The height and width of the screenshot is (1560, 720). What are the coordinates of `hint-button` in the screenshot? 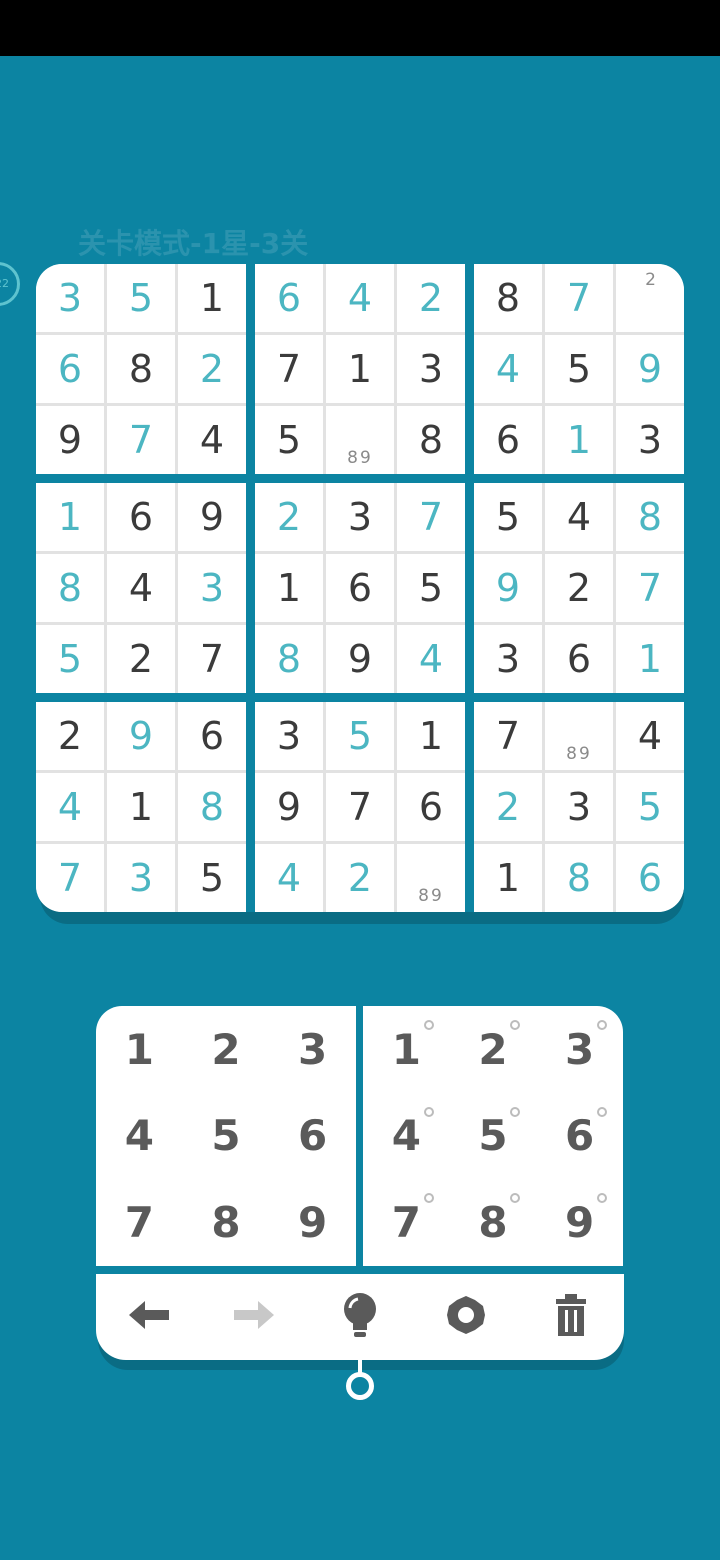 It's located at (360, 1317).